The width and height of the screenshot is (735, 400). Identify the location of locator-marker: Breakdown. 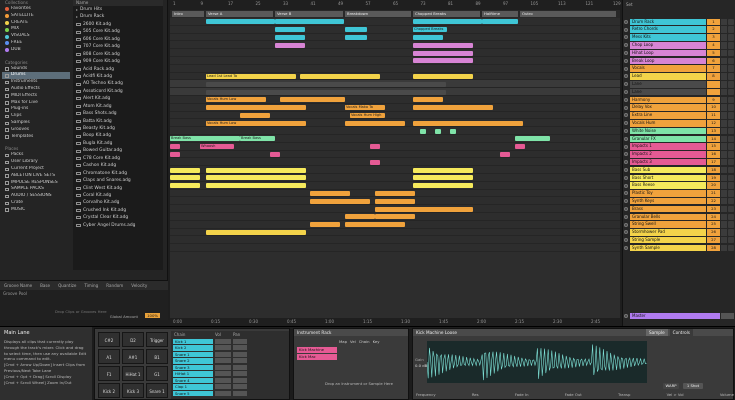
(378, 14).